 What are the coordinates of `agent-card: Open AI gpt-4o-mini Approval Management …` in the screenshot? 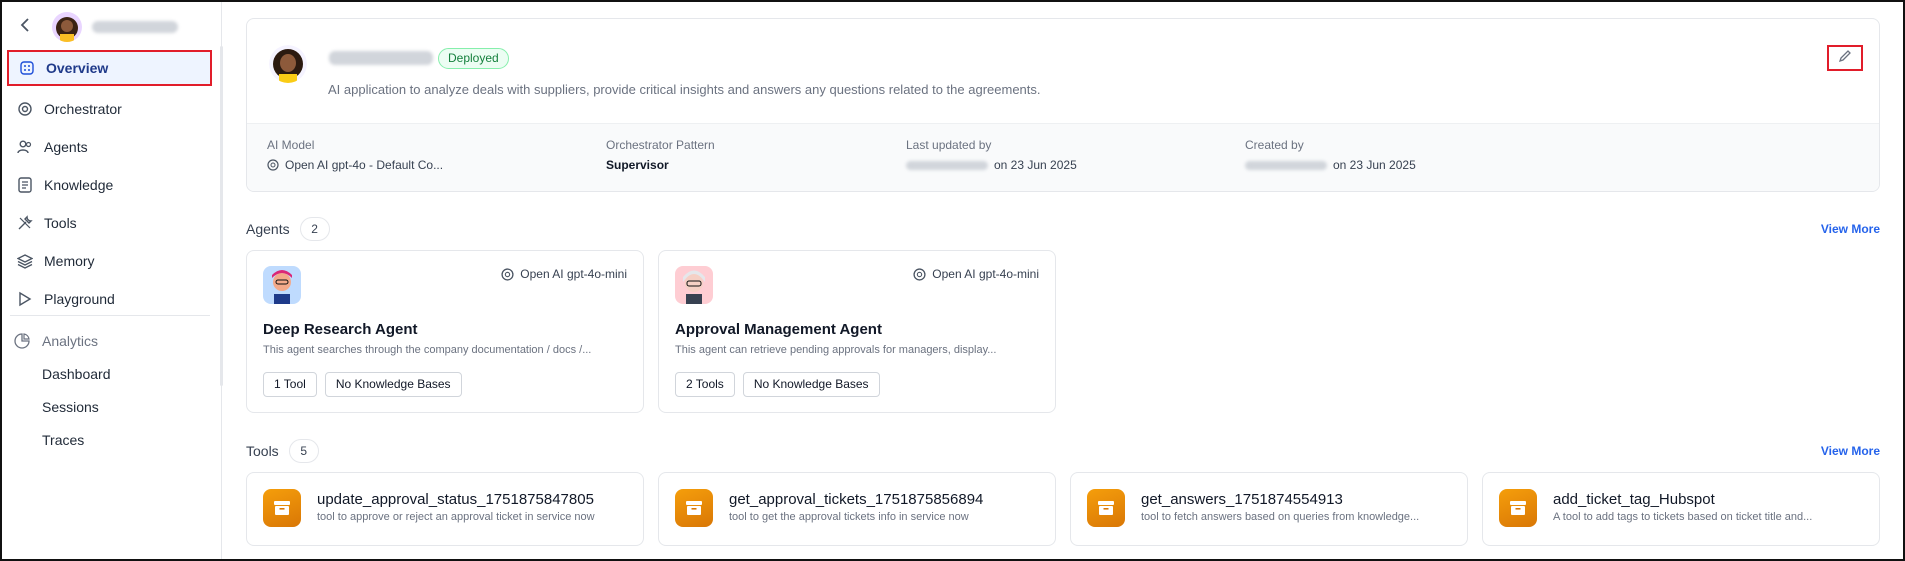 It's located at (857, 331).